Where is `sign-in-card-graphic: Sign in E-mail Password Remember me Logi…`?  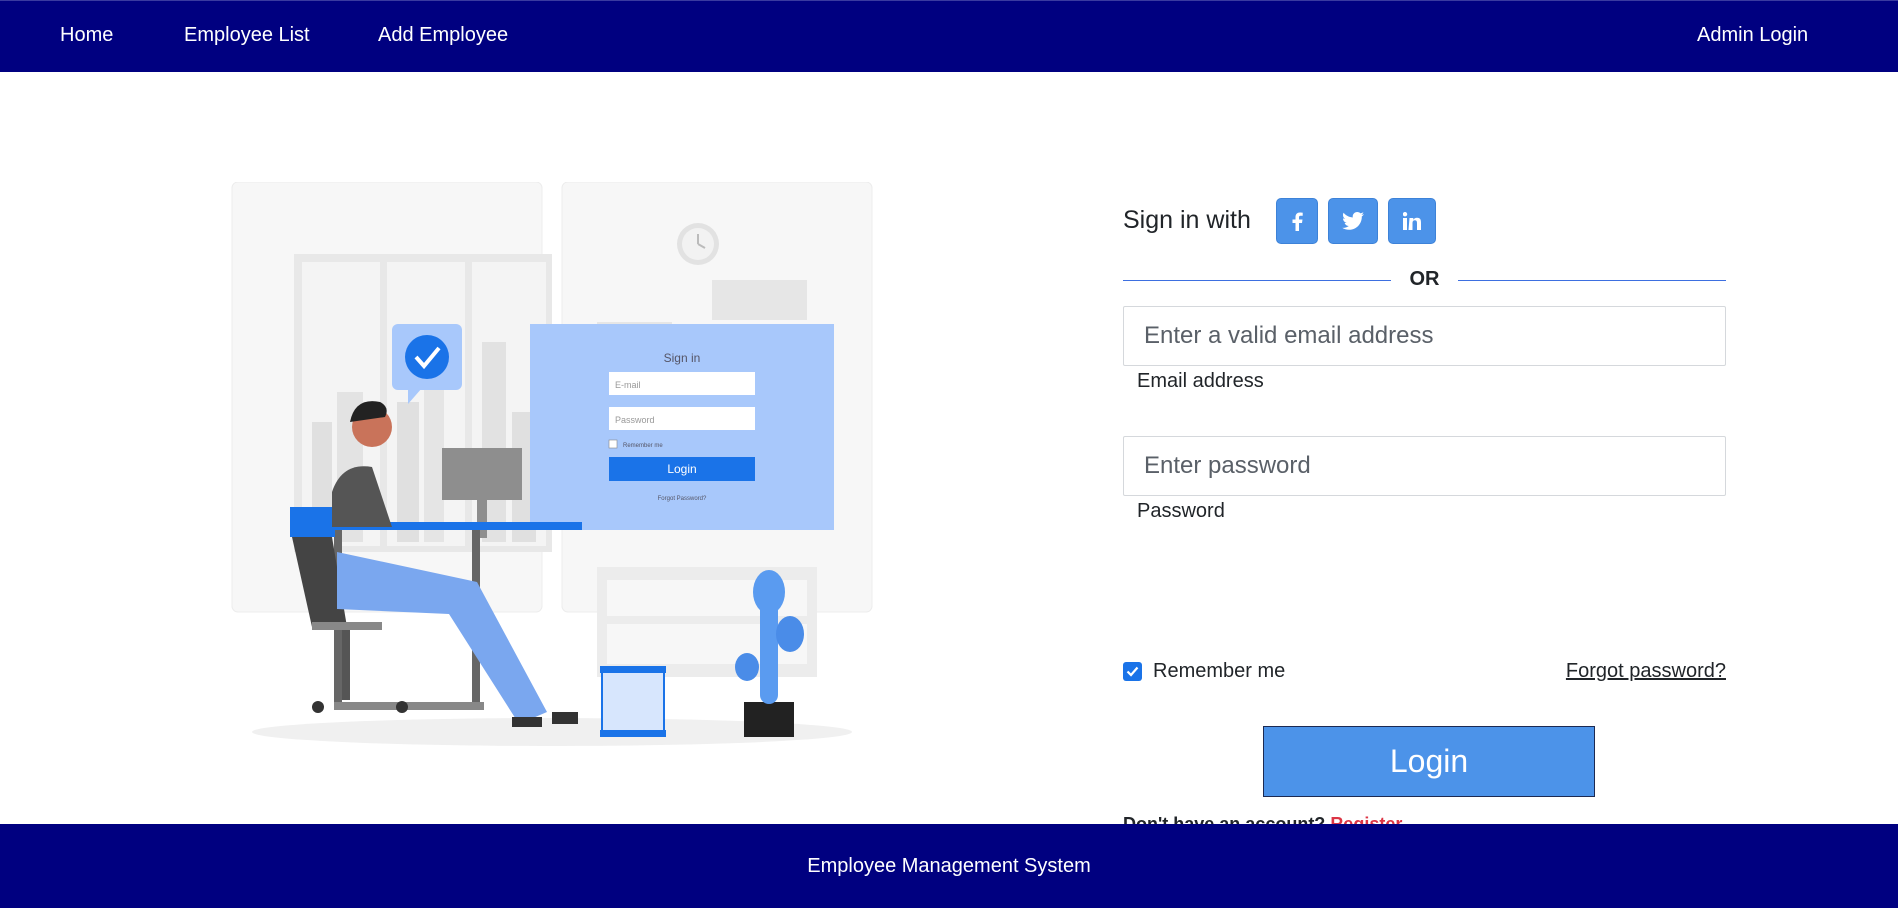
sign-in-card-graphic: Sign in E-mail Password Remember me Logi… is located at coordinates (682, 427).